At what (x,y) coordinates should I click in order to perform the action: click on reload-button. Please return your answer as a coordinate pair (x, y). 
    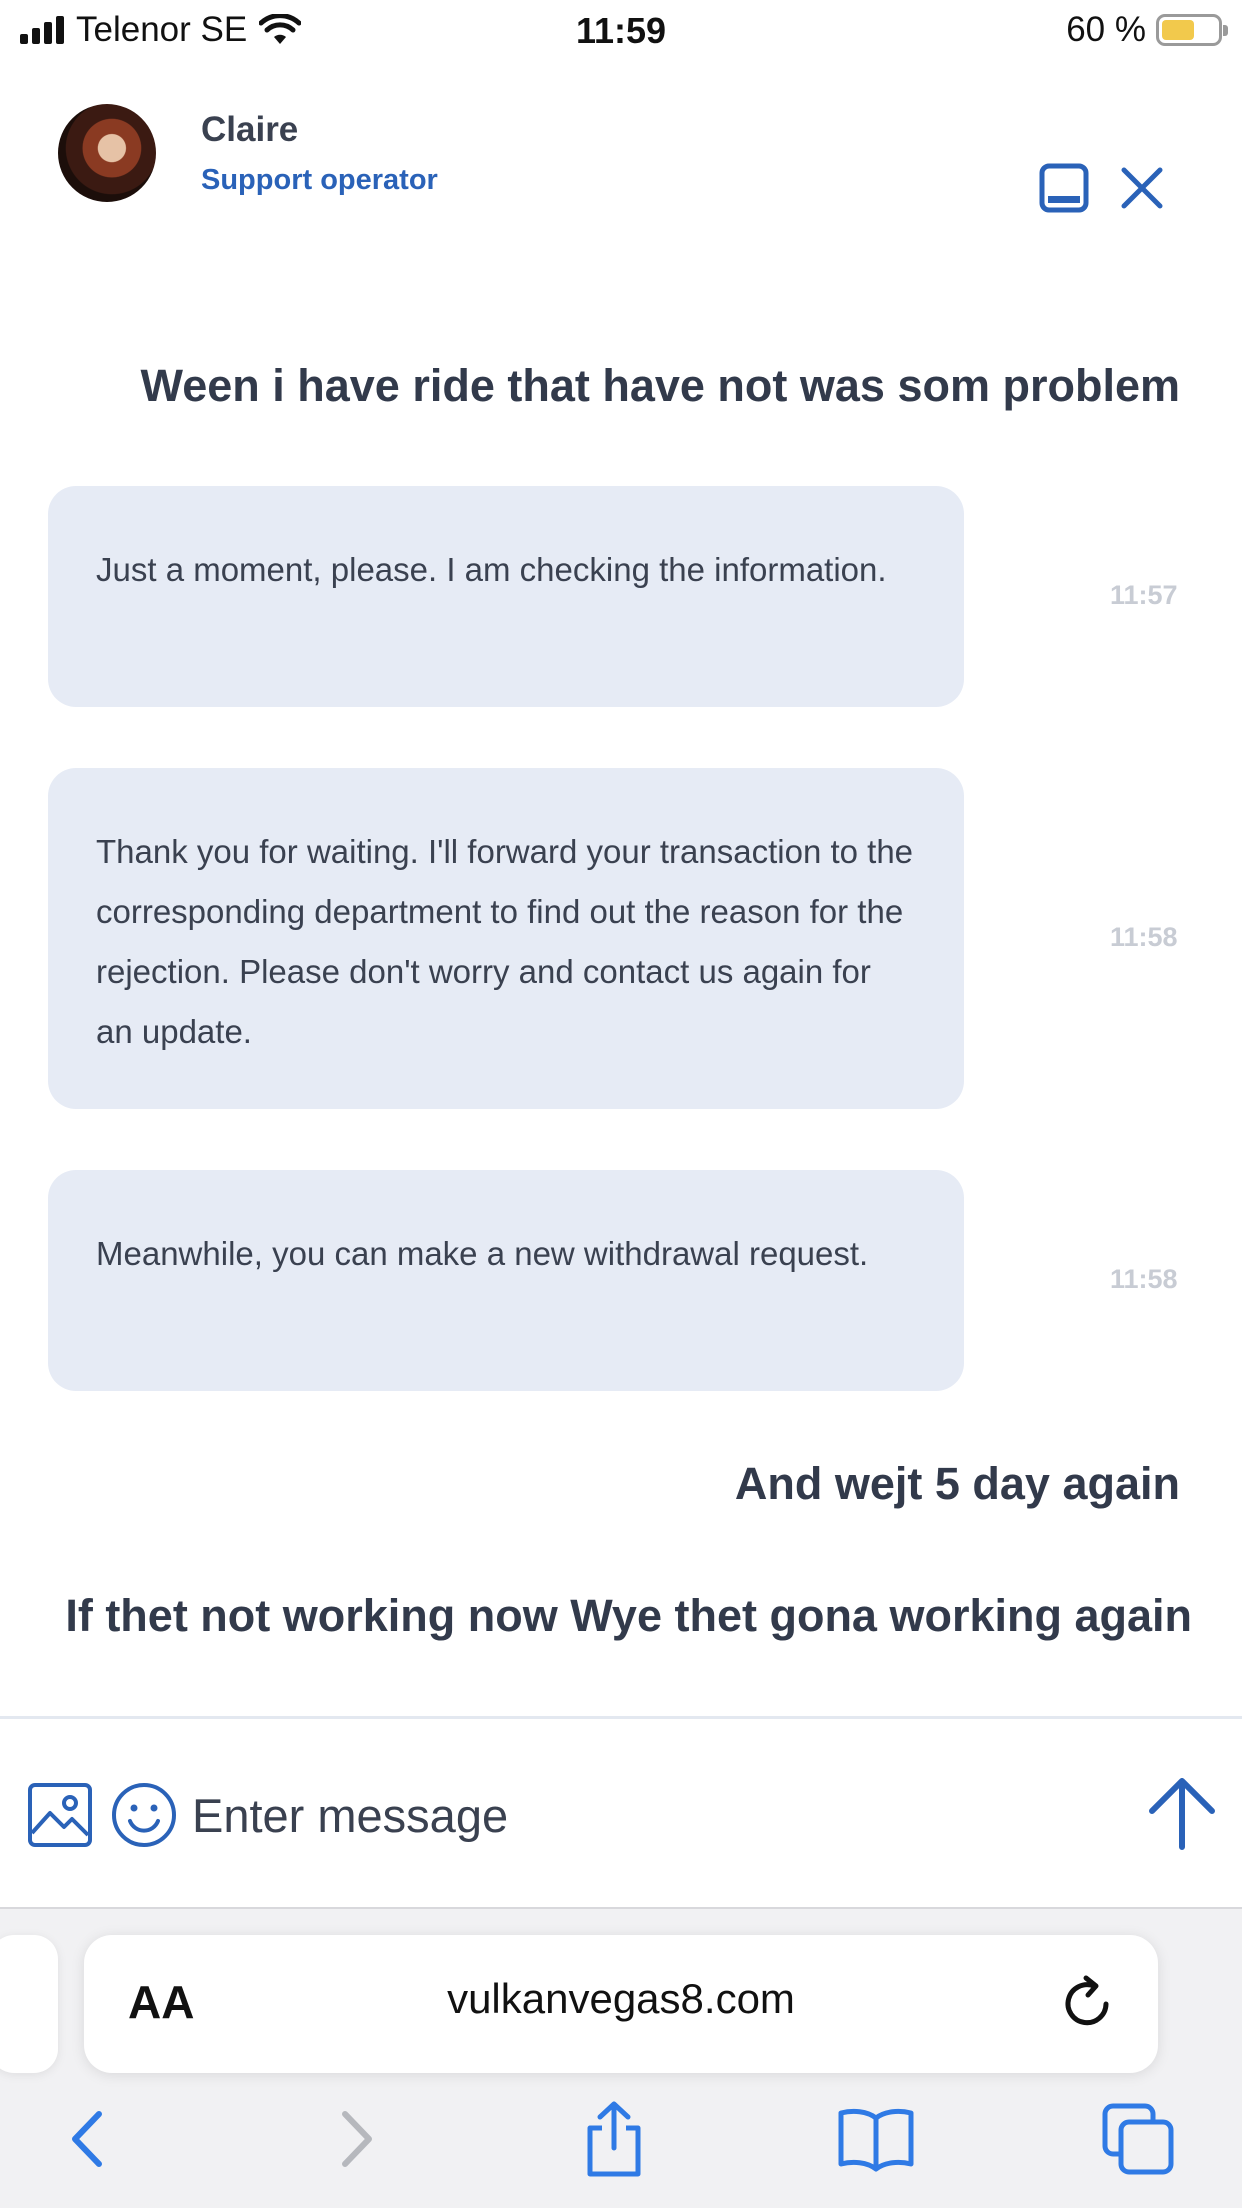
    Looking at the image, I should click on (1087, 2004).